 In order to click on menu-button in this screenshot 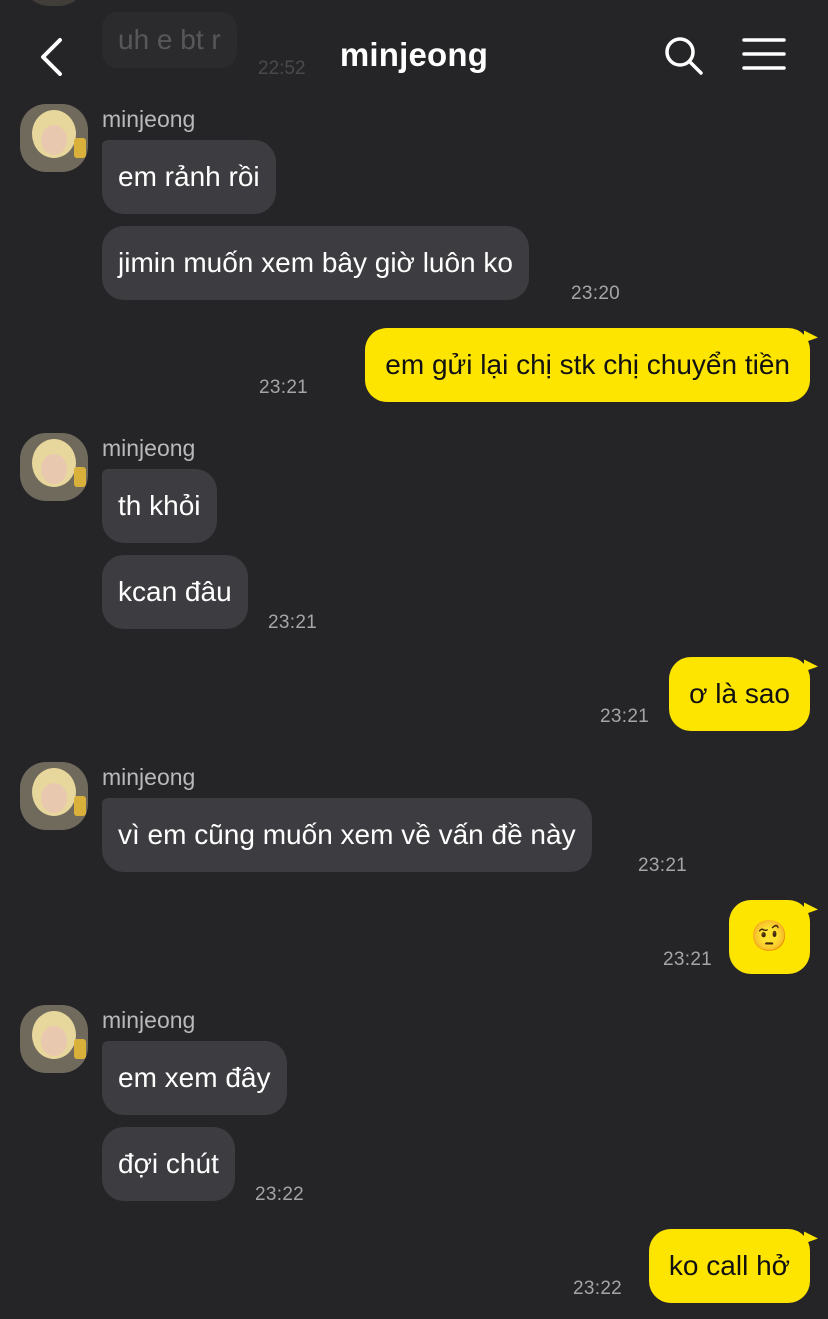, I will do `click(764, 56)`.